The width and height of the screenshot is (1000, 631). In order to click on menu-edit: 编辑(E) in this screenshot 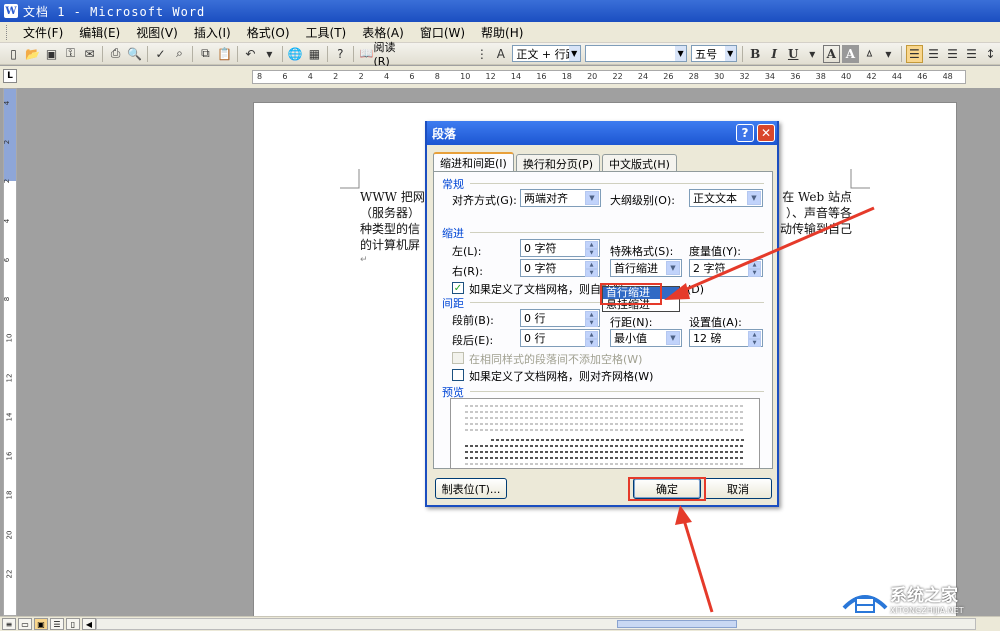, I will do `click(99, 32)`.